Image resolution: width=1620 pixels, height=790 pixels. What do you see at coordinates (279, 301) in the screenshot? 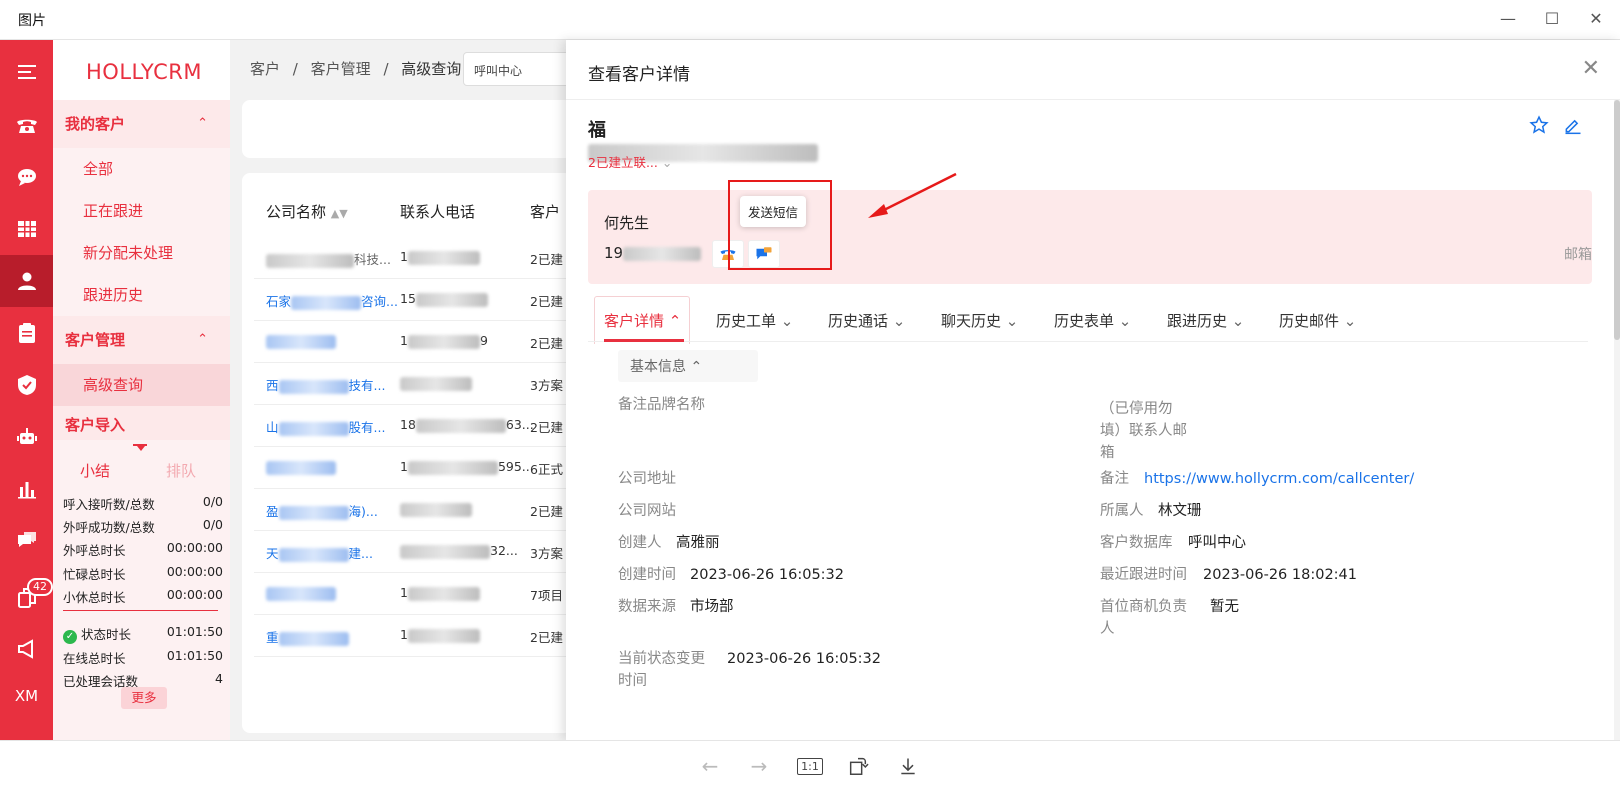
I see `cell-company-text: 石家` at bounding box center [279, 301].